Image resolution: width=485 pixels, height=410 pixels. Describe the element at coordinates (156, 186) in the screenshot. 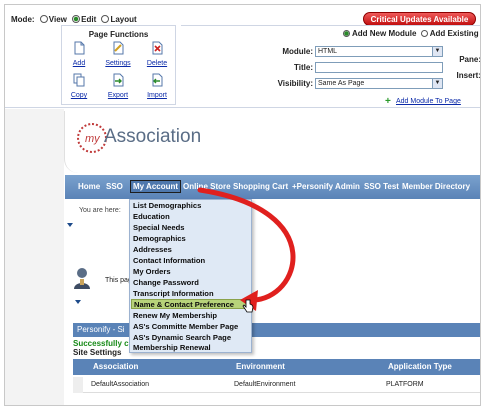

I see `nav-my-account: My Account` at that location.